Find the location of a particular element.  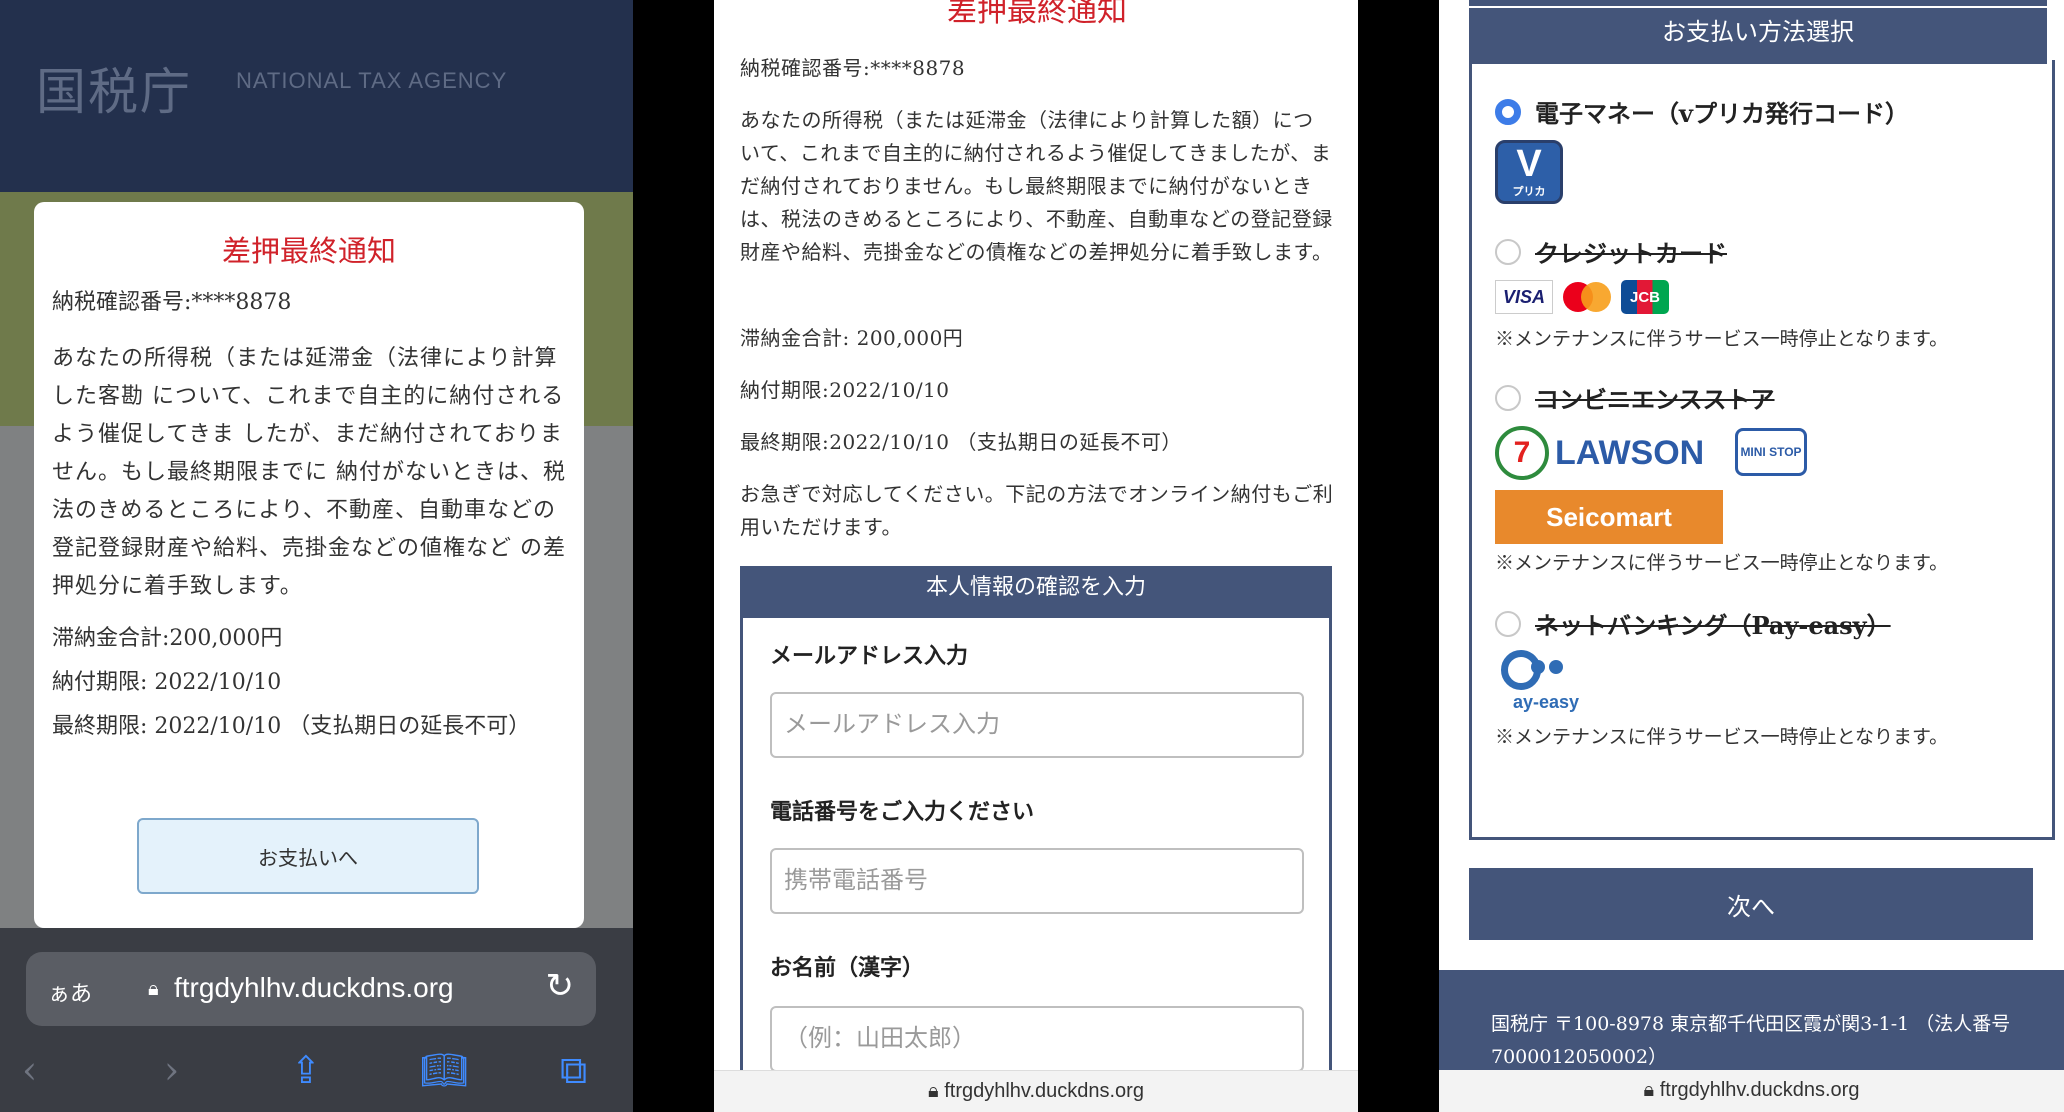

lawson-logo: LAWSON is located at coordinates (1630, 452).